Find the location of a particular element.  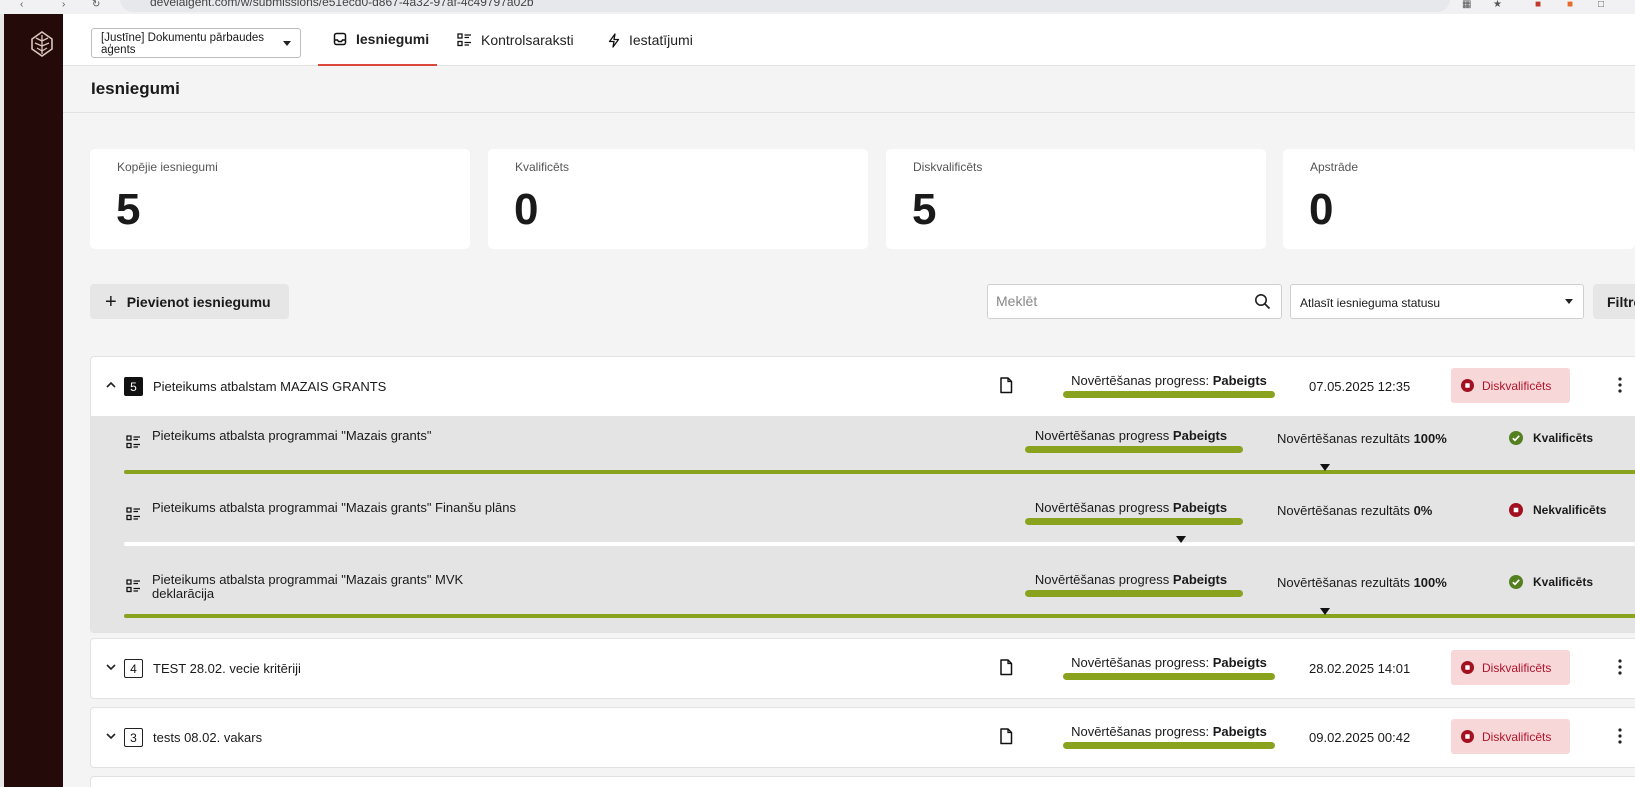

leaf-logo-icon is located at coordinates (42, 44).